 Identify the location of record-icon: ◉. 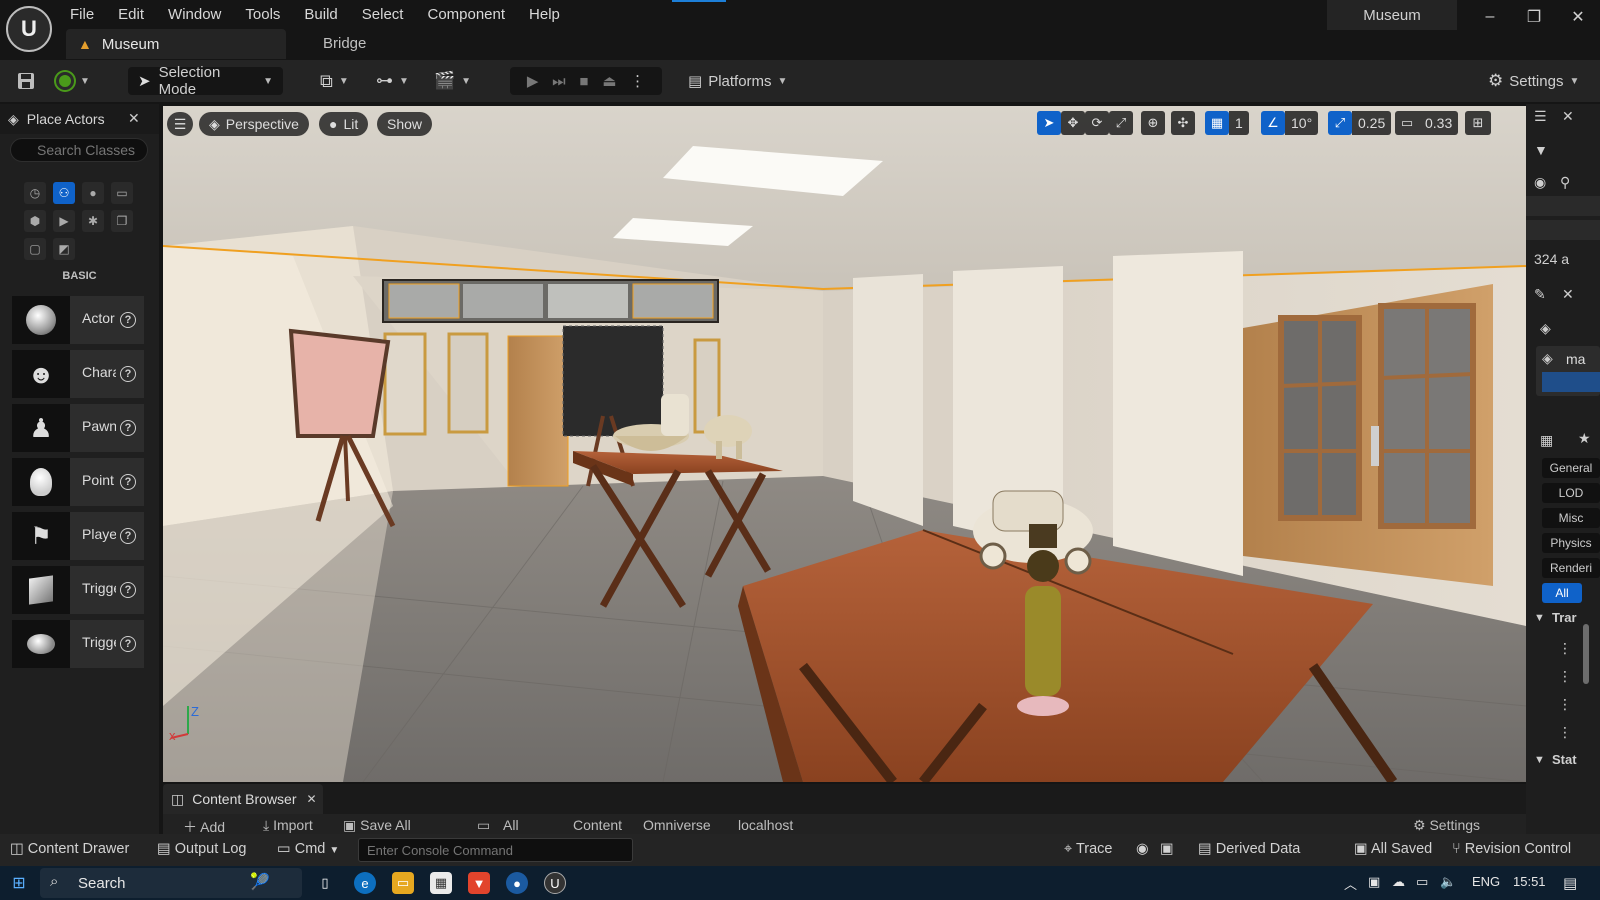
(1142, 849).